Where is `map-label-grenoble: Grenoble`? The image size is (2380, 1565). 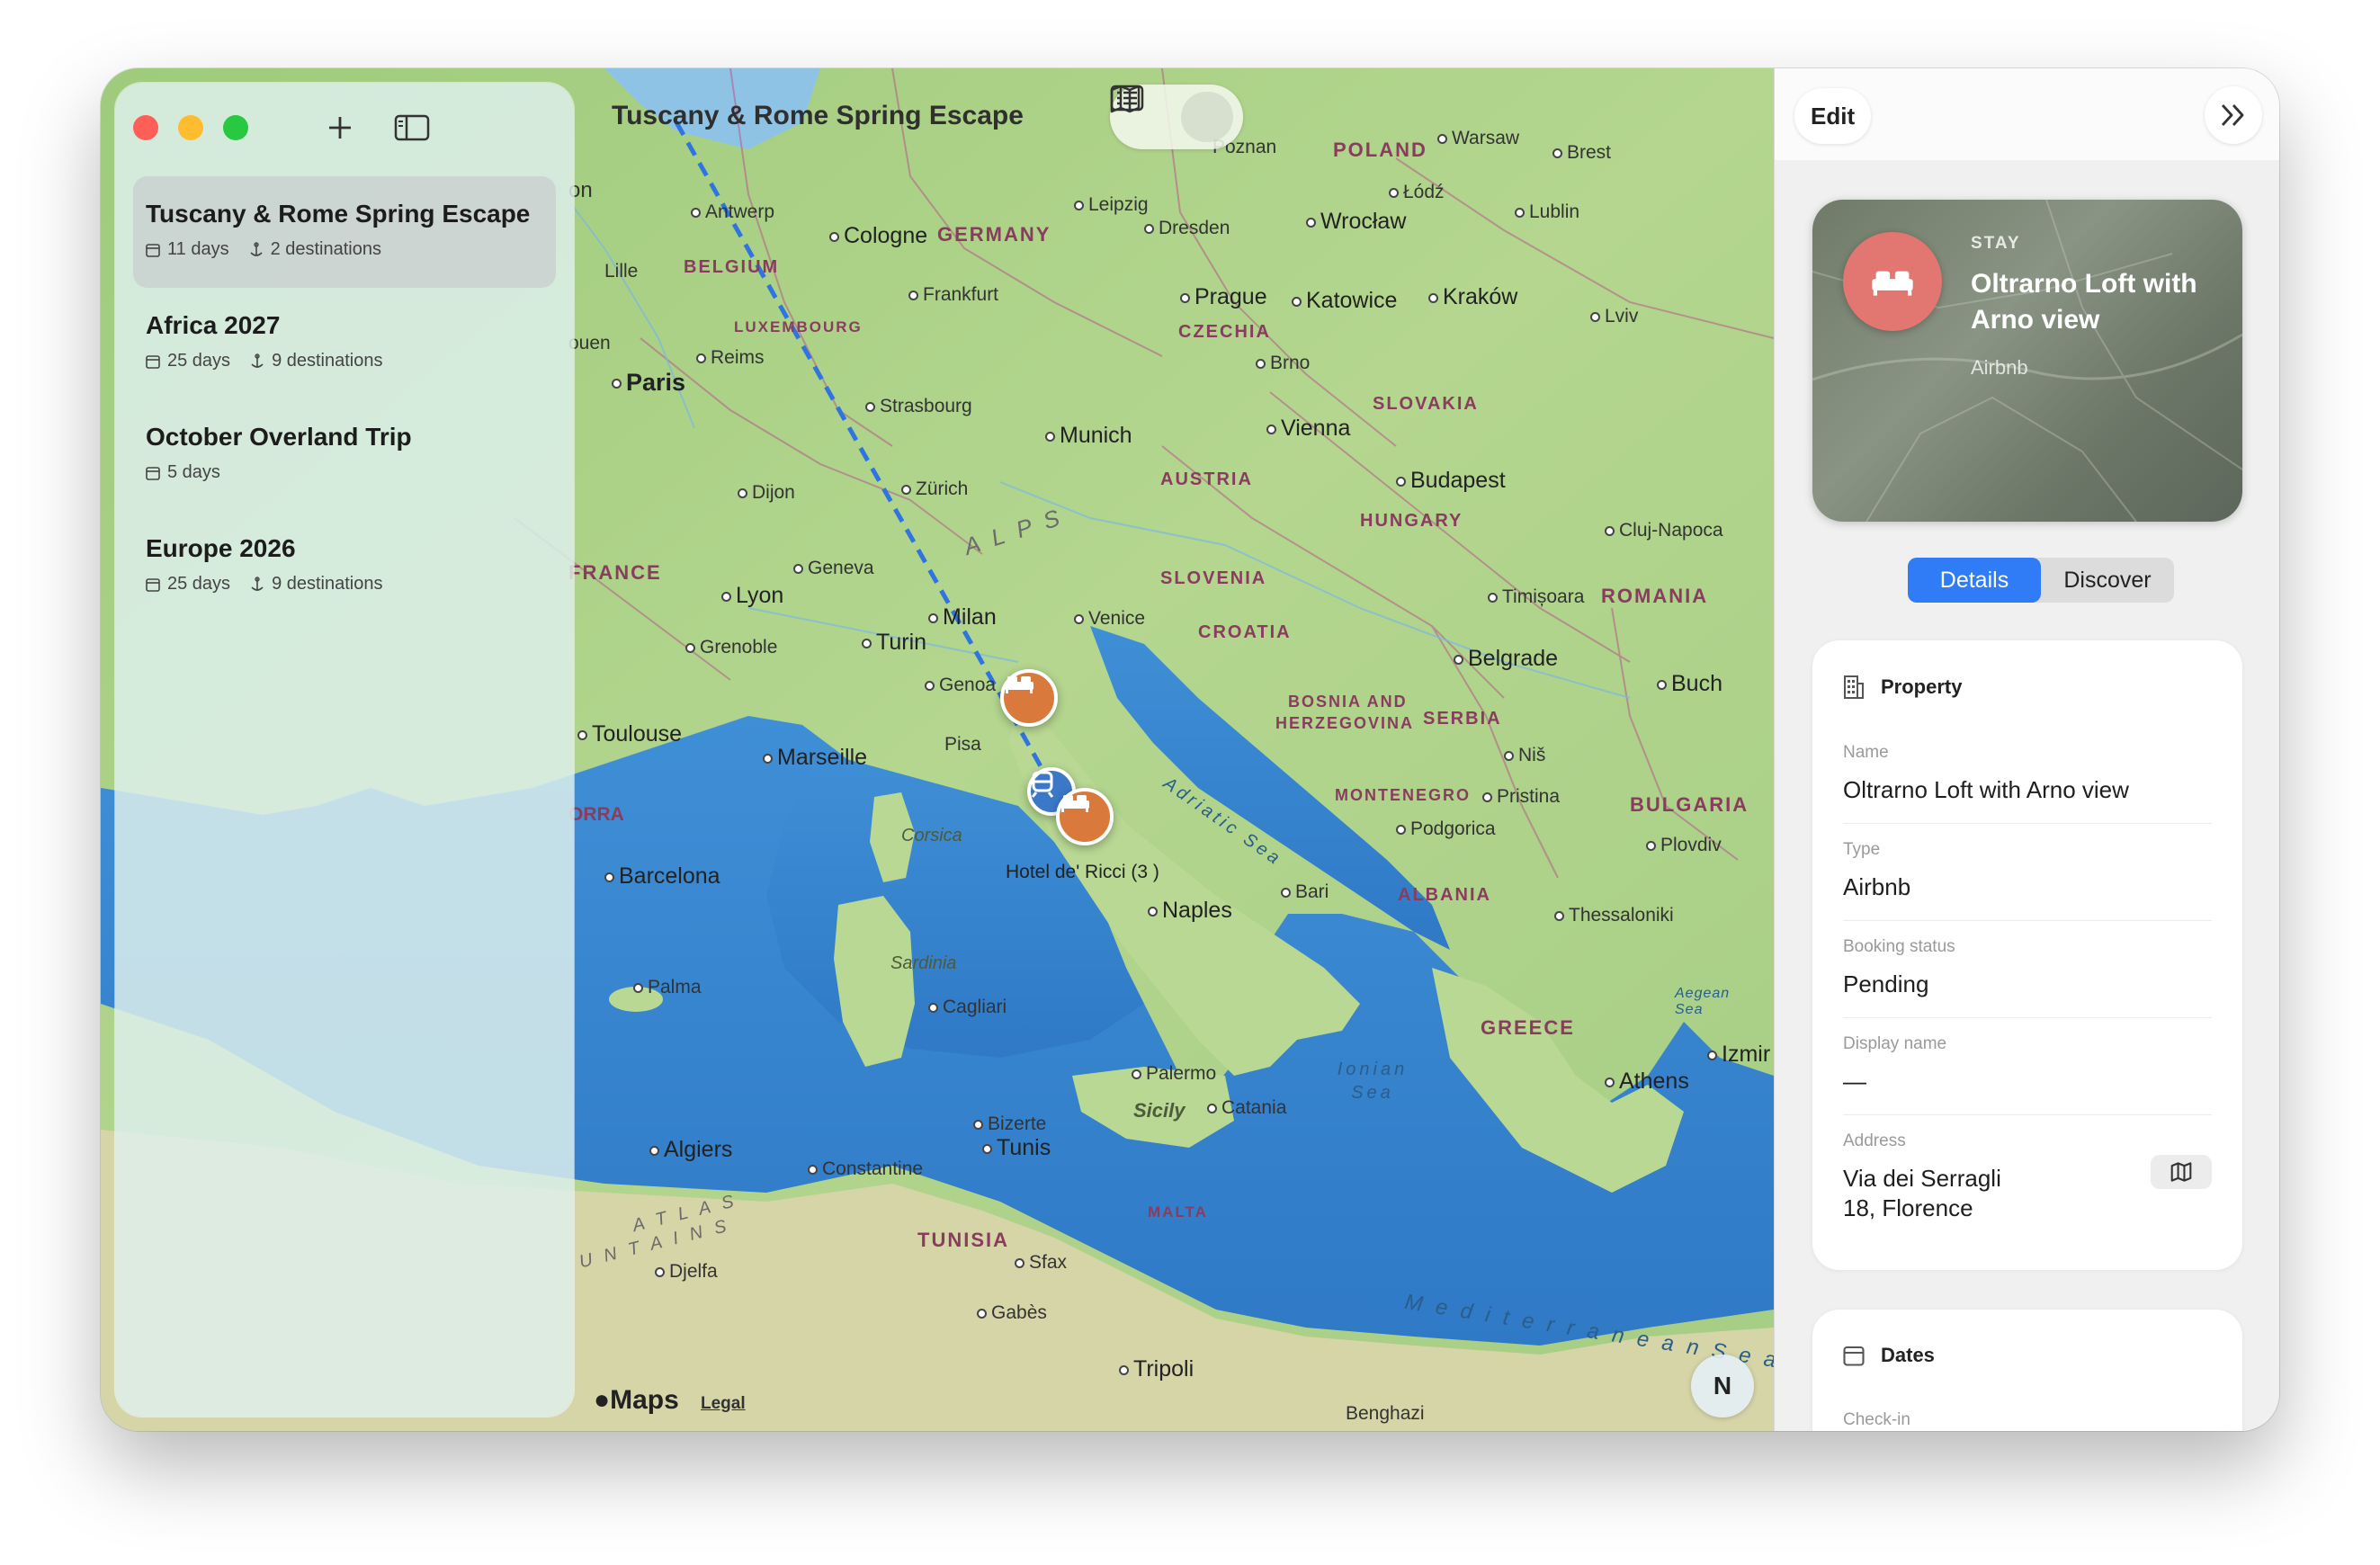
map-label-grenoble: Grenoble is located at coordinates (731, 648).